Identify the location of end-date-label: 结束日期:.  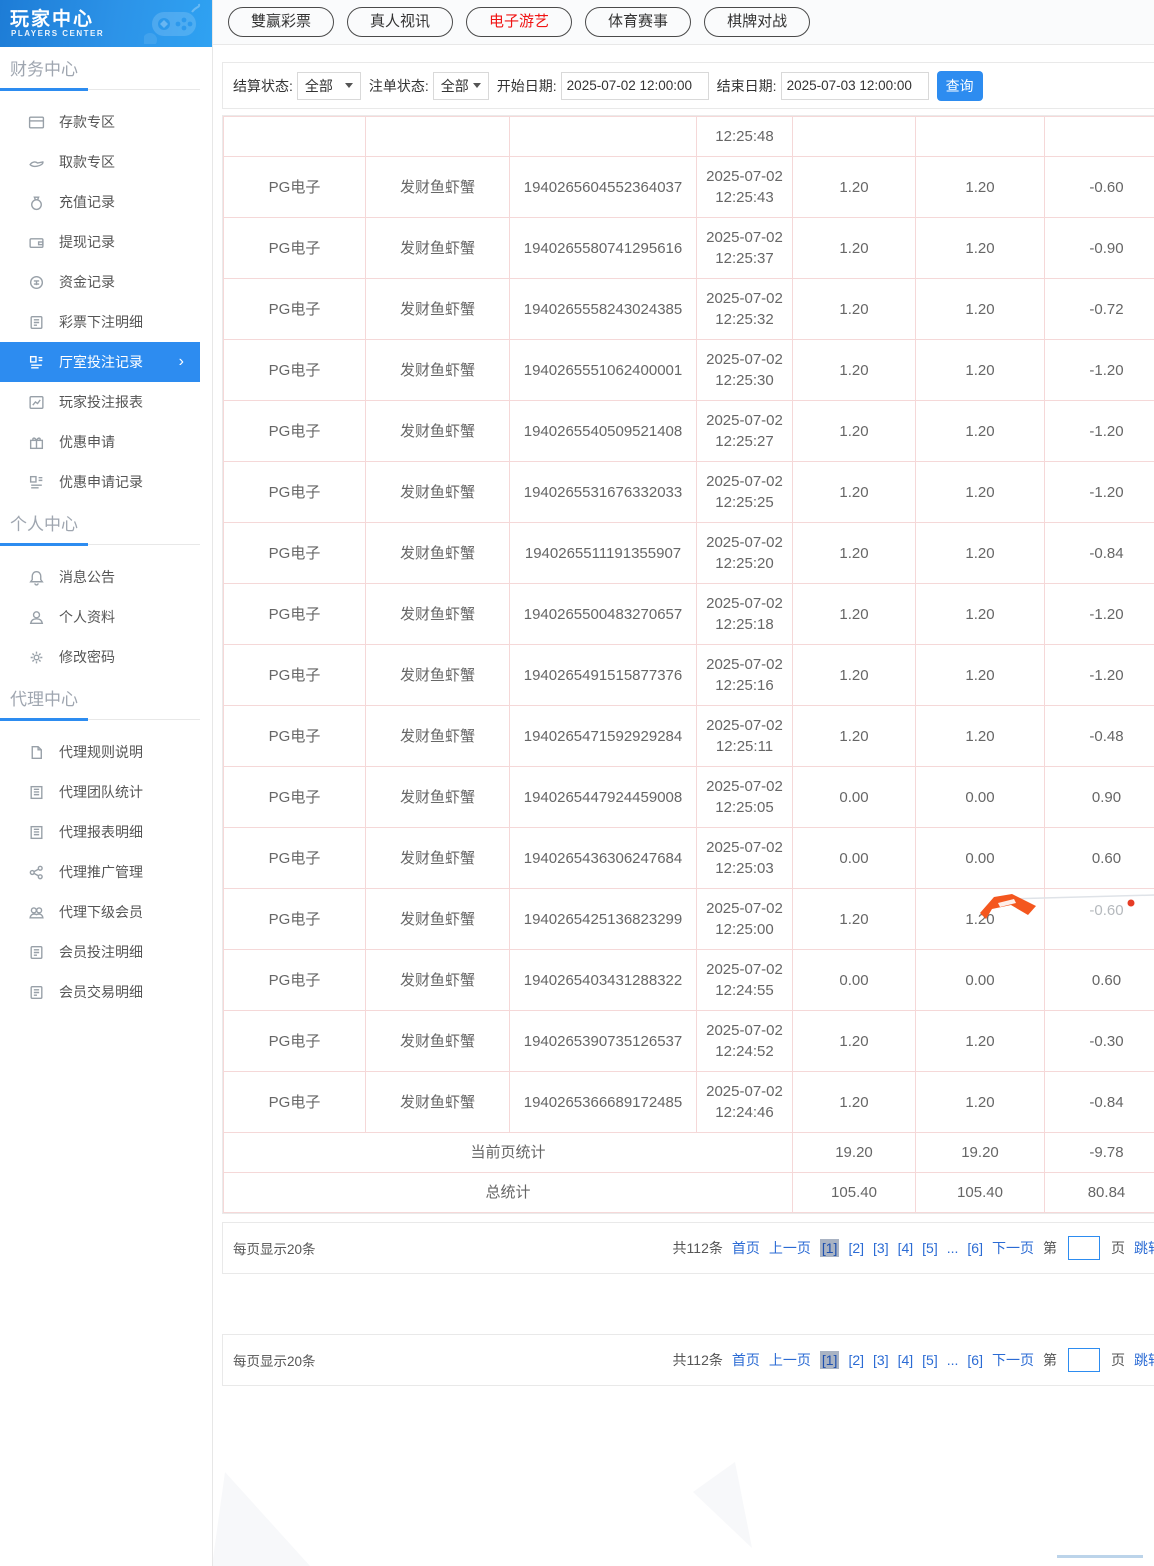
(746, 85).